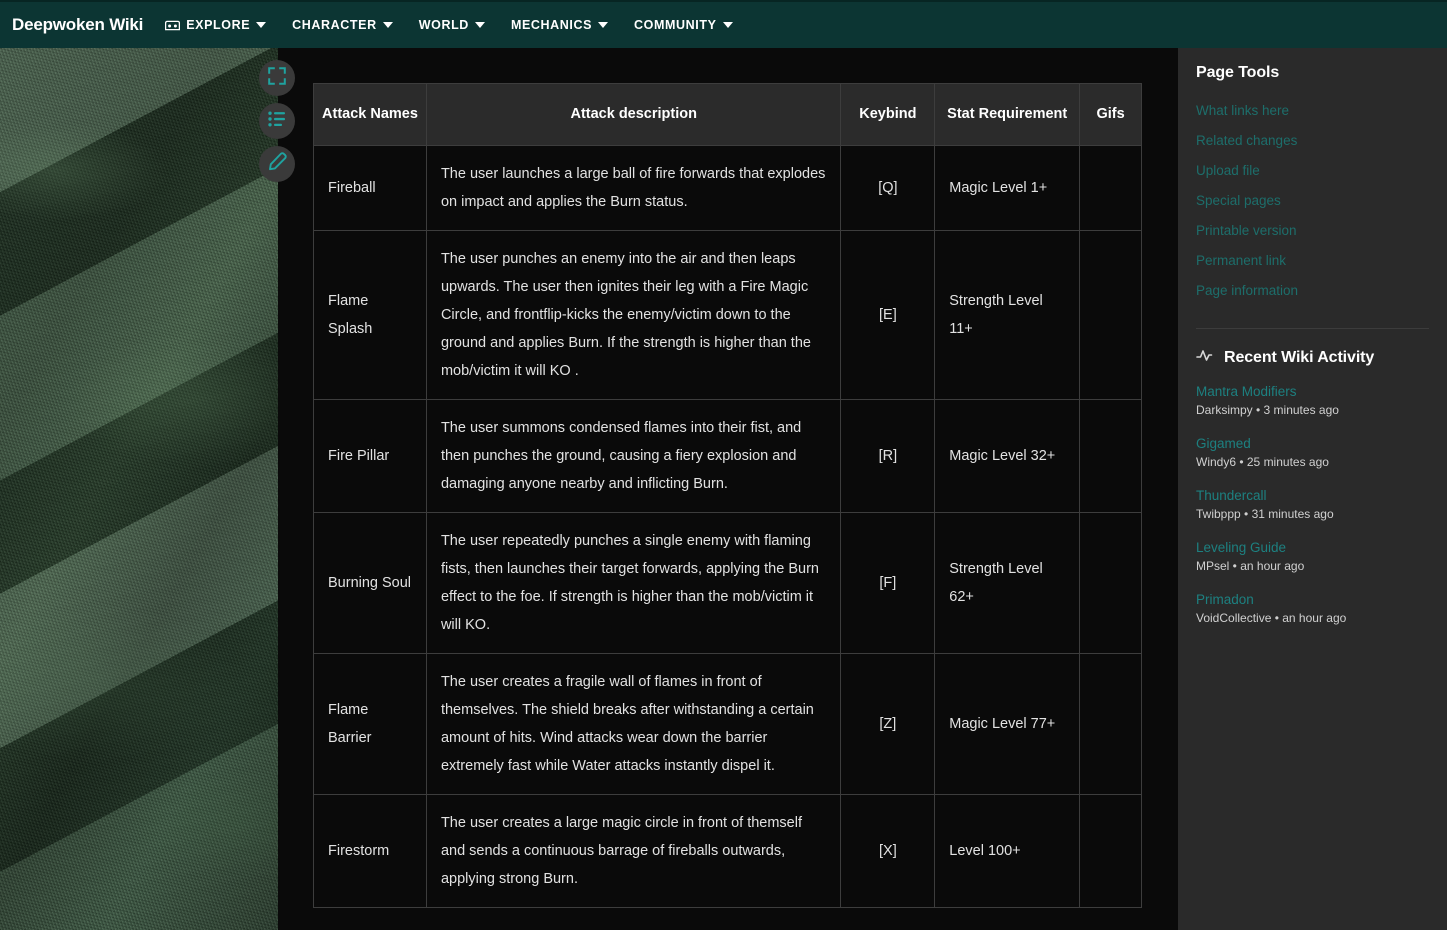  I want to click on compass-icon, so click(173, 25).